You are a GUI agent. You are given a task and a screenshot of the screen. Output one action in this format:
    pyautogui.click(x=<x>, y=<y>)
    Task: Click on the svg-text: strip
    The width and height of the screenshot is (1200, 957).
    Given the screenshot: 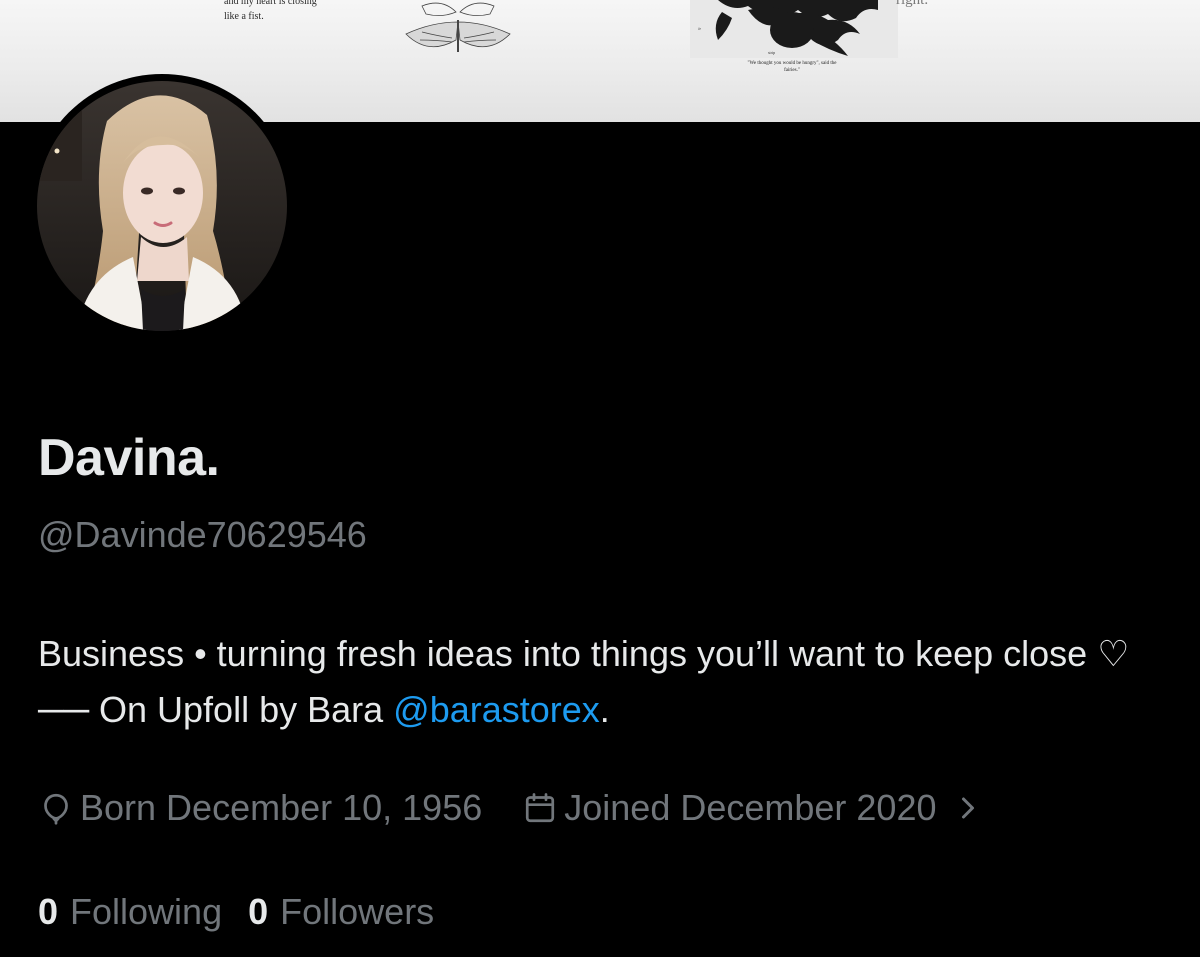 What is the action you would take?
    pyautogui.click(x=771, y=52)
    